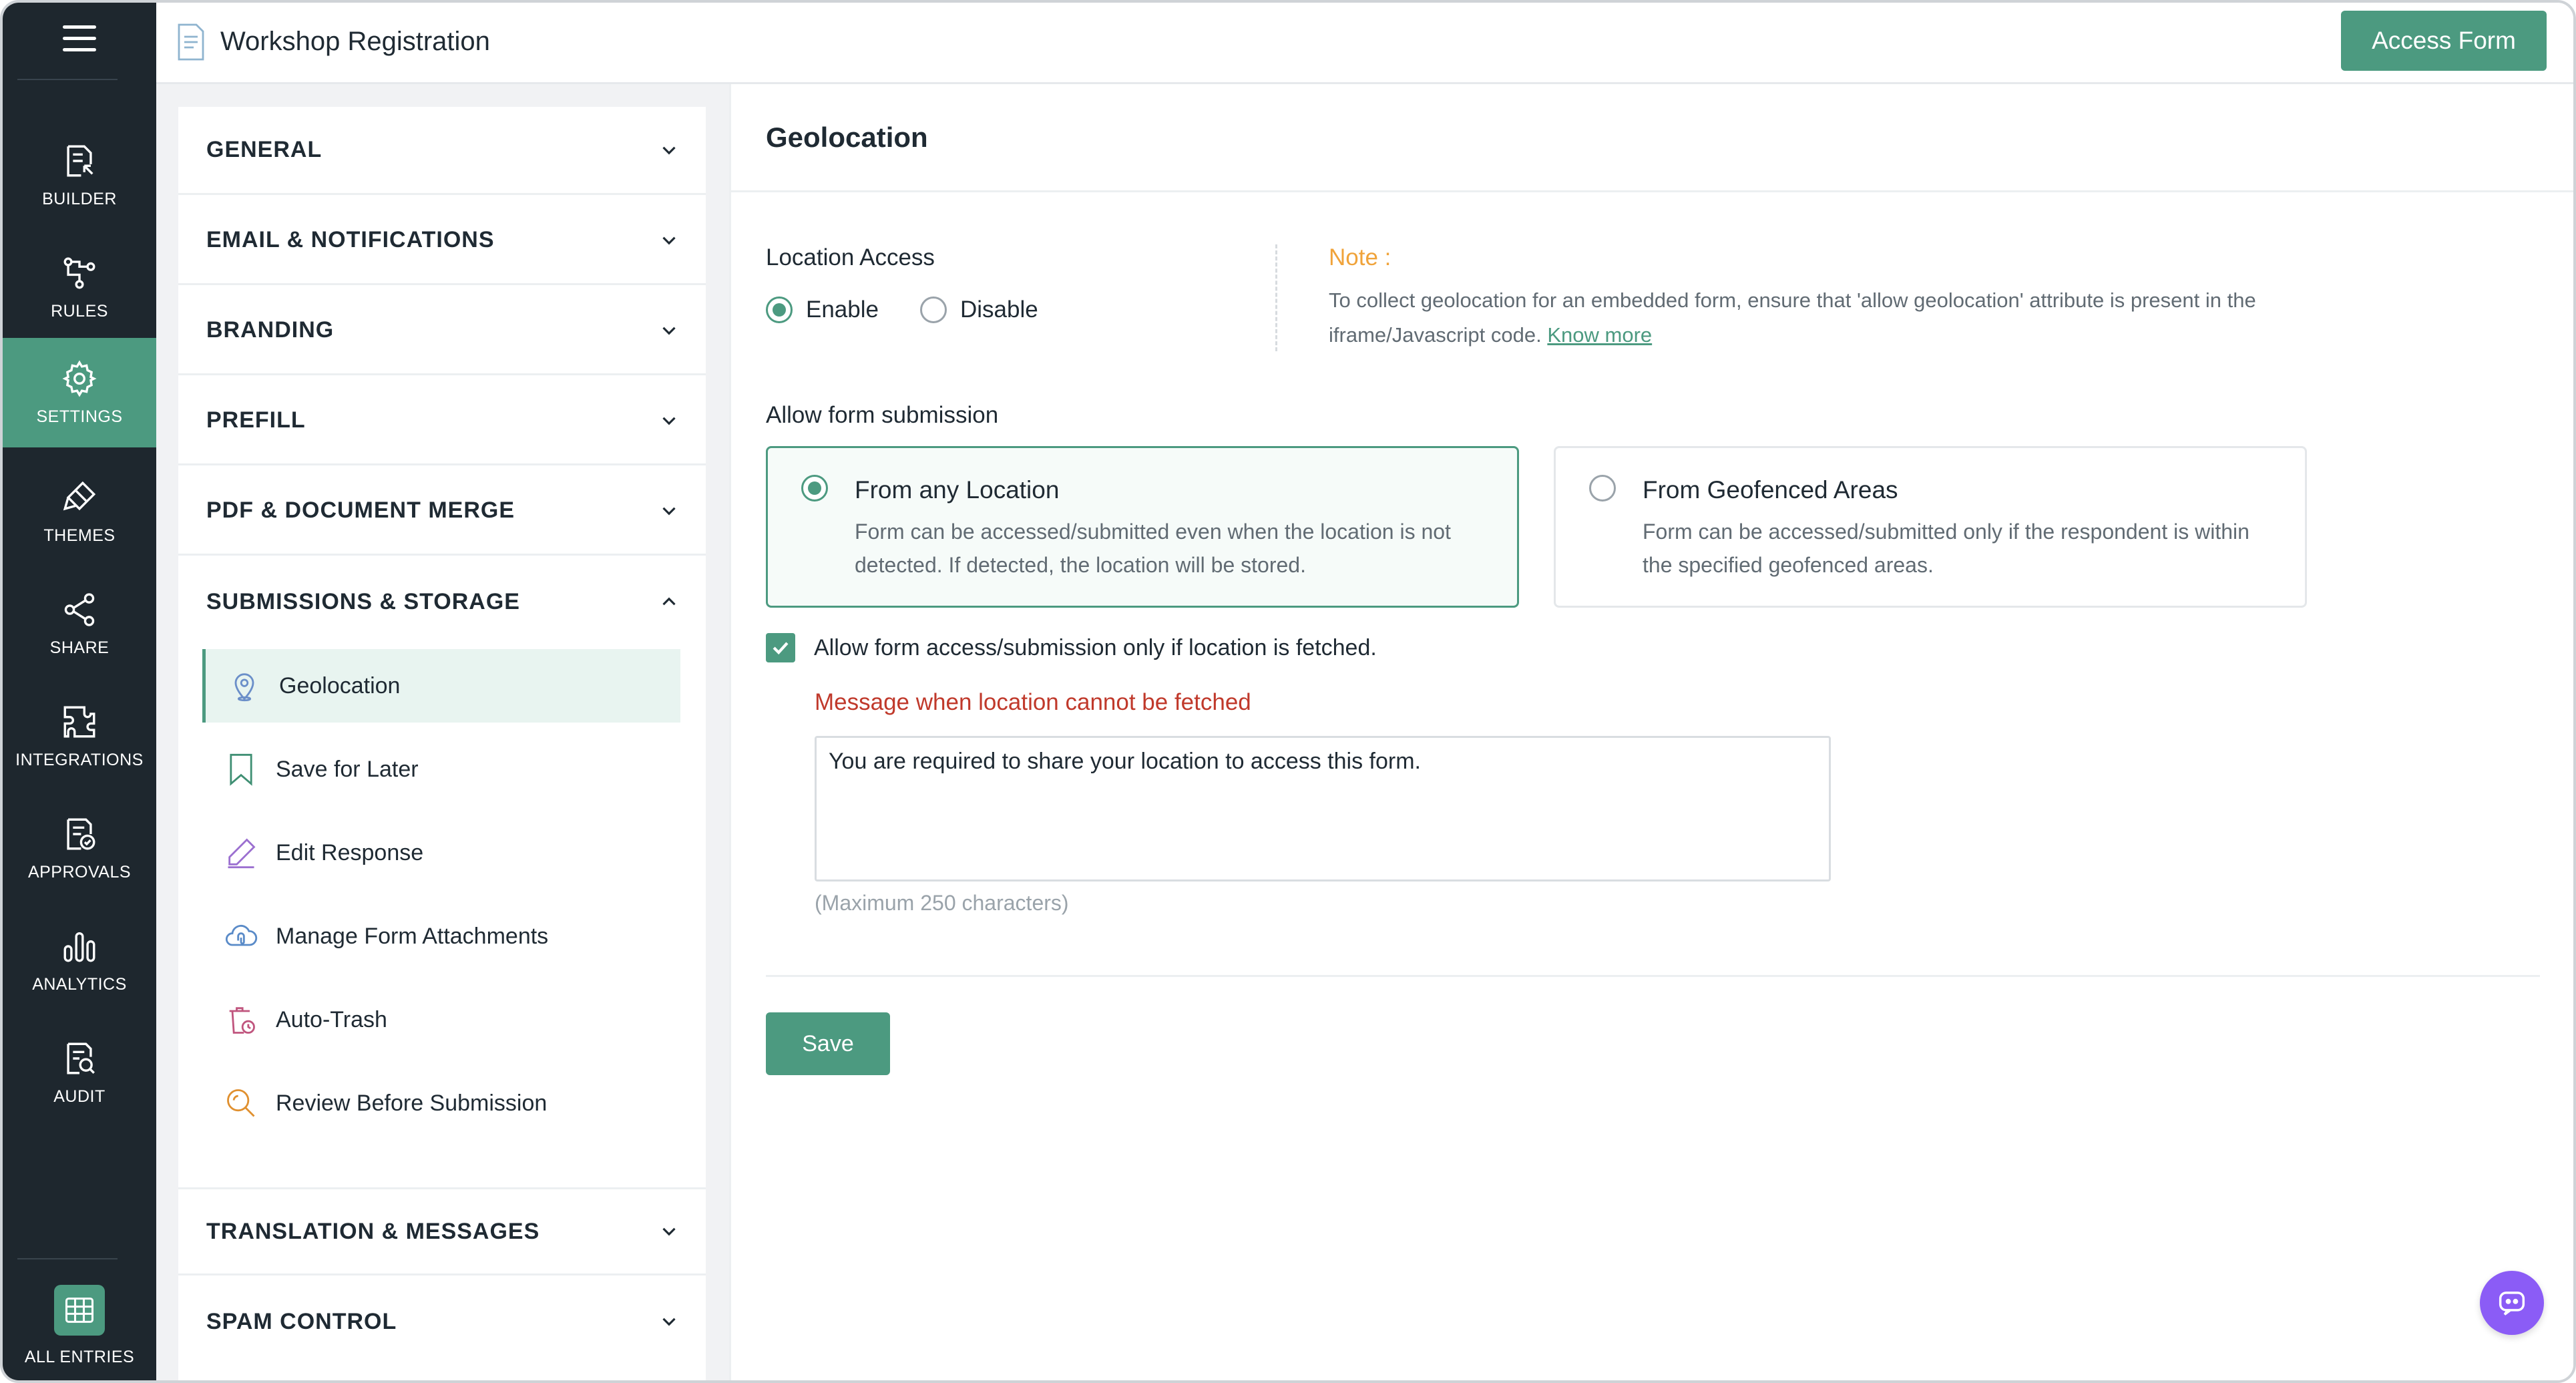 Image resolution: width=2576 pixels, height=1383 pixels. I want to click on know-more-link: Know more, so click(1599, 335).